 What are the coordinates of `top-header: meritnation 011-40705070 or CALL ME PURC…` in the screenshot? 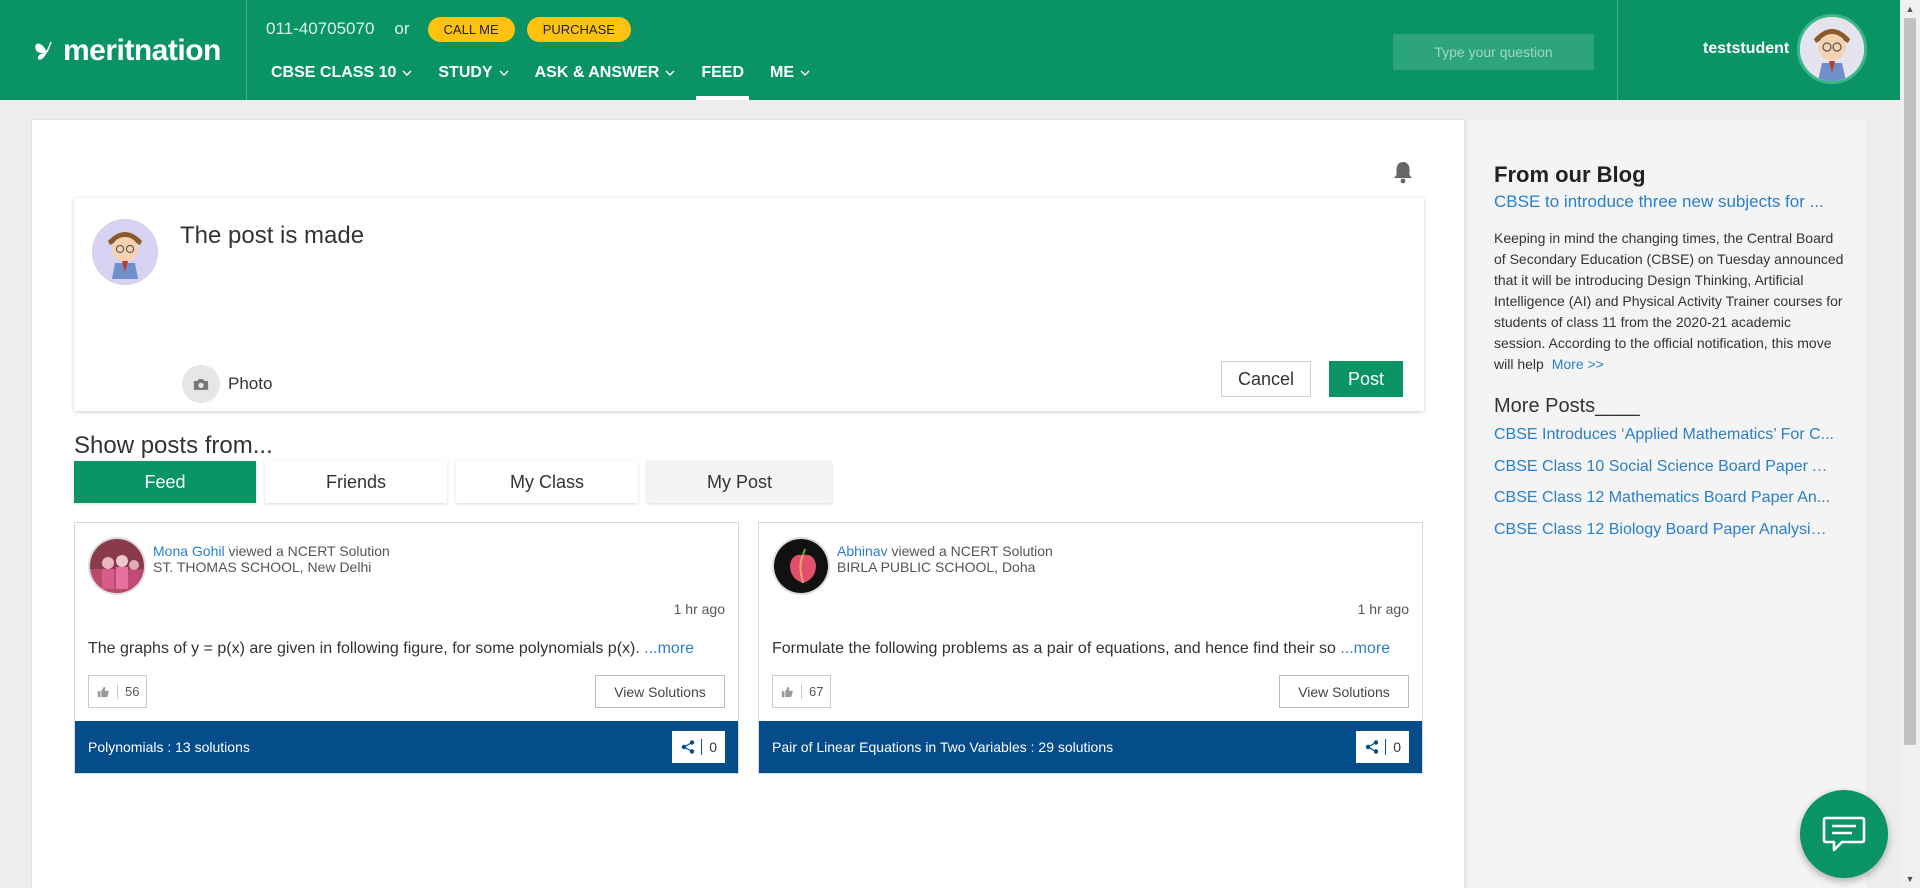 It's located at (950, 50).